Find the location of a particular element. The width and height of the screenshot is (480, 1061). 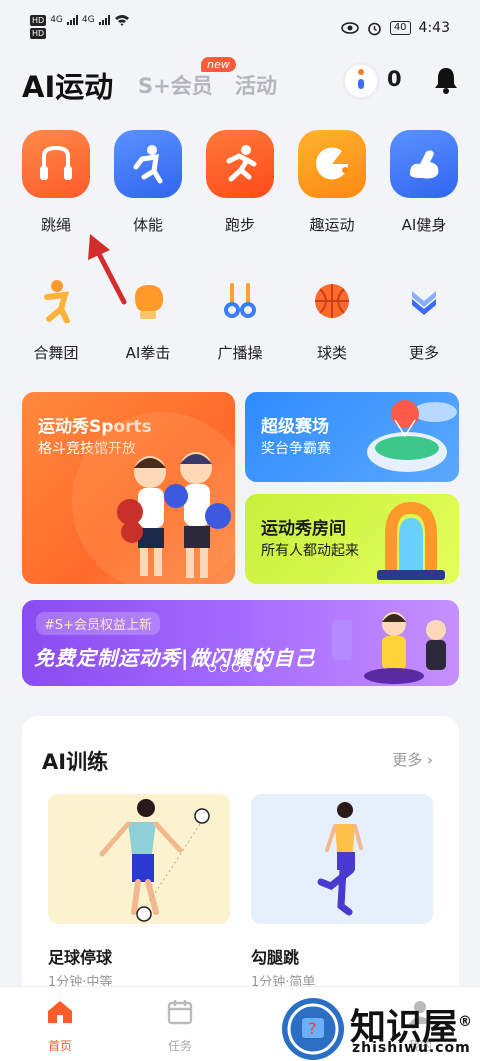

nav-label: 首页 is located at coordinates (59, 1046).